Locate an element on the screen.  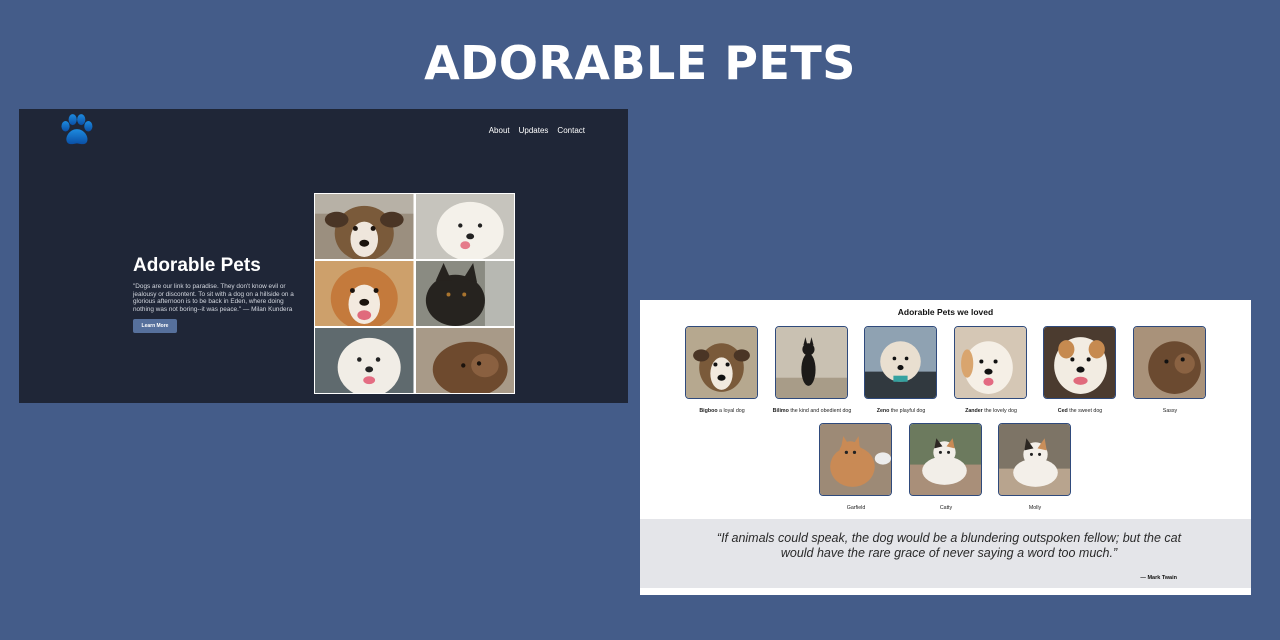
banner-title: ADORABLE PETS is located at coordinates (640, 63).